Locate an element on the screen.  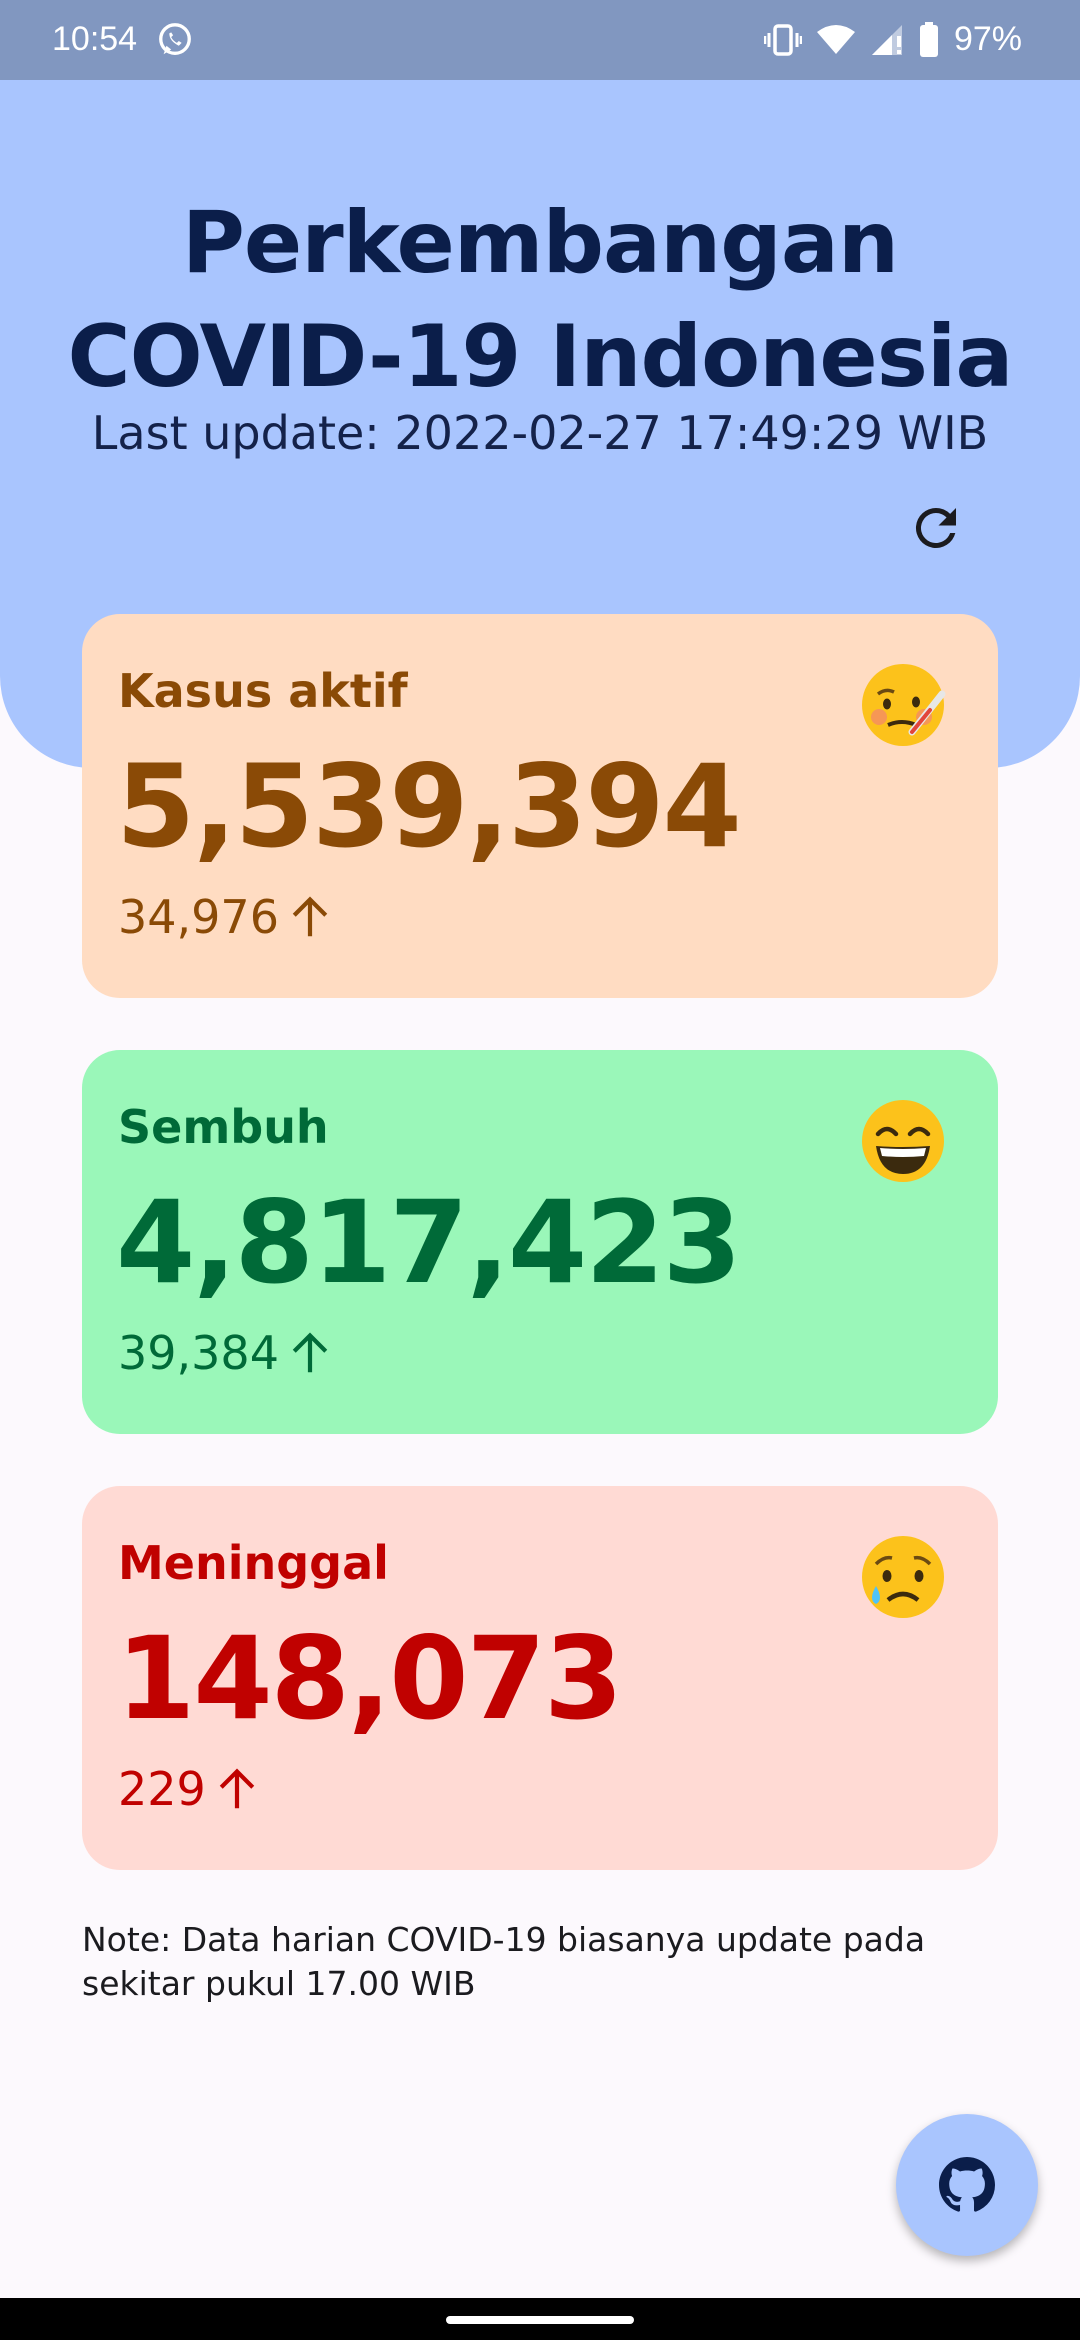
github-icon is located at coordinates (967, 2184).